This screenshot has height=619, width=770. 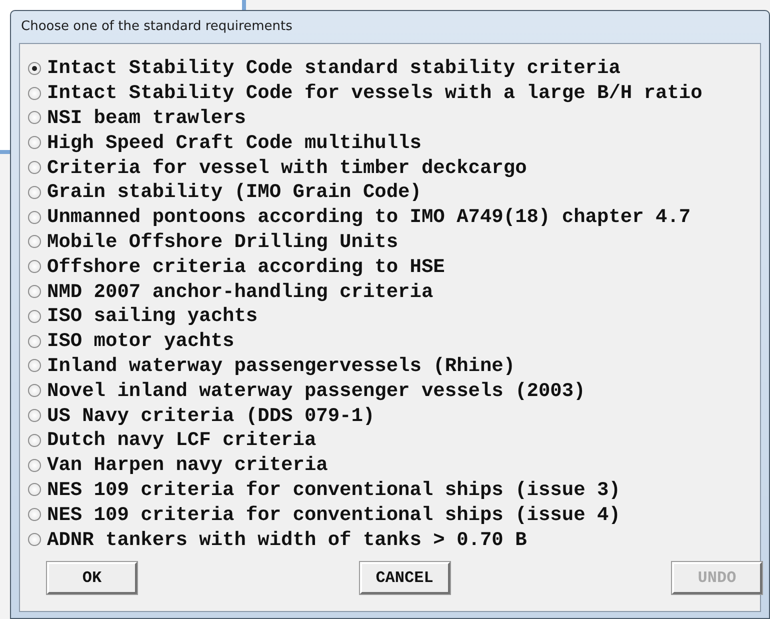 What do you see at coordinates (287, 539) in the screenshot?
I see `option-label: ADNR tankers with width of tanks > 0.70 B` at bounding box center [287, 539].